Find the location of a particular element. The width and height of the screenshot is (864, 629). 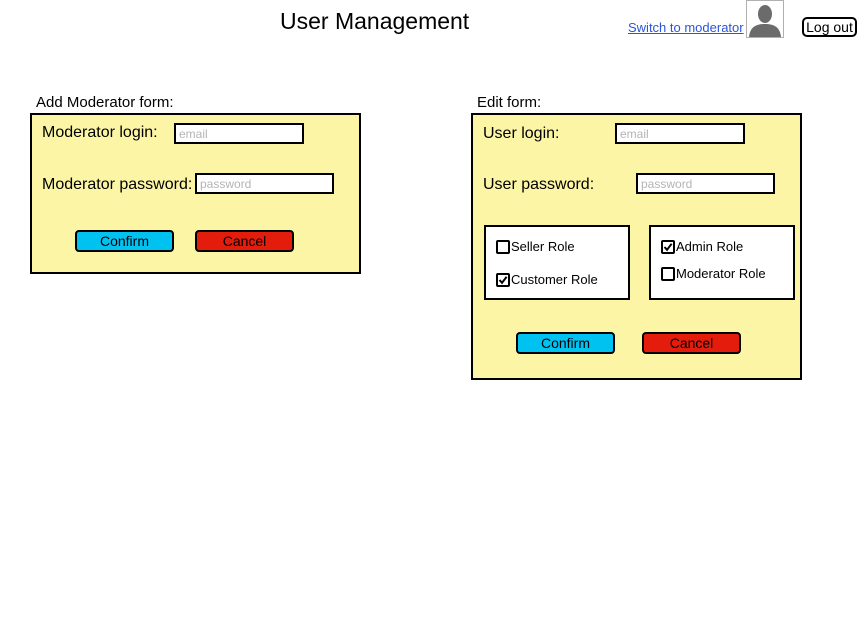

moderator-login-input is located at coordinates (239, 133).